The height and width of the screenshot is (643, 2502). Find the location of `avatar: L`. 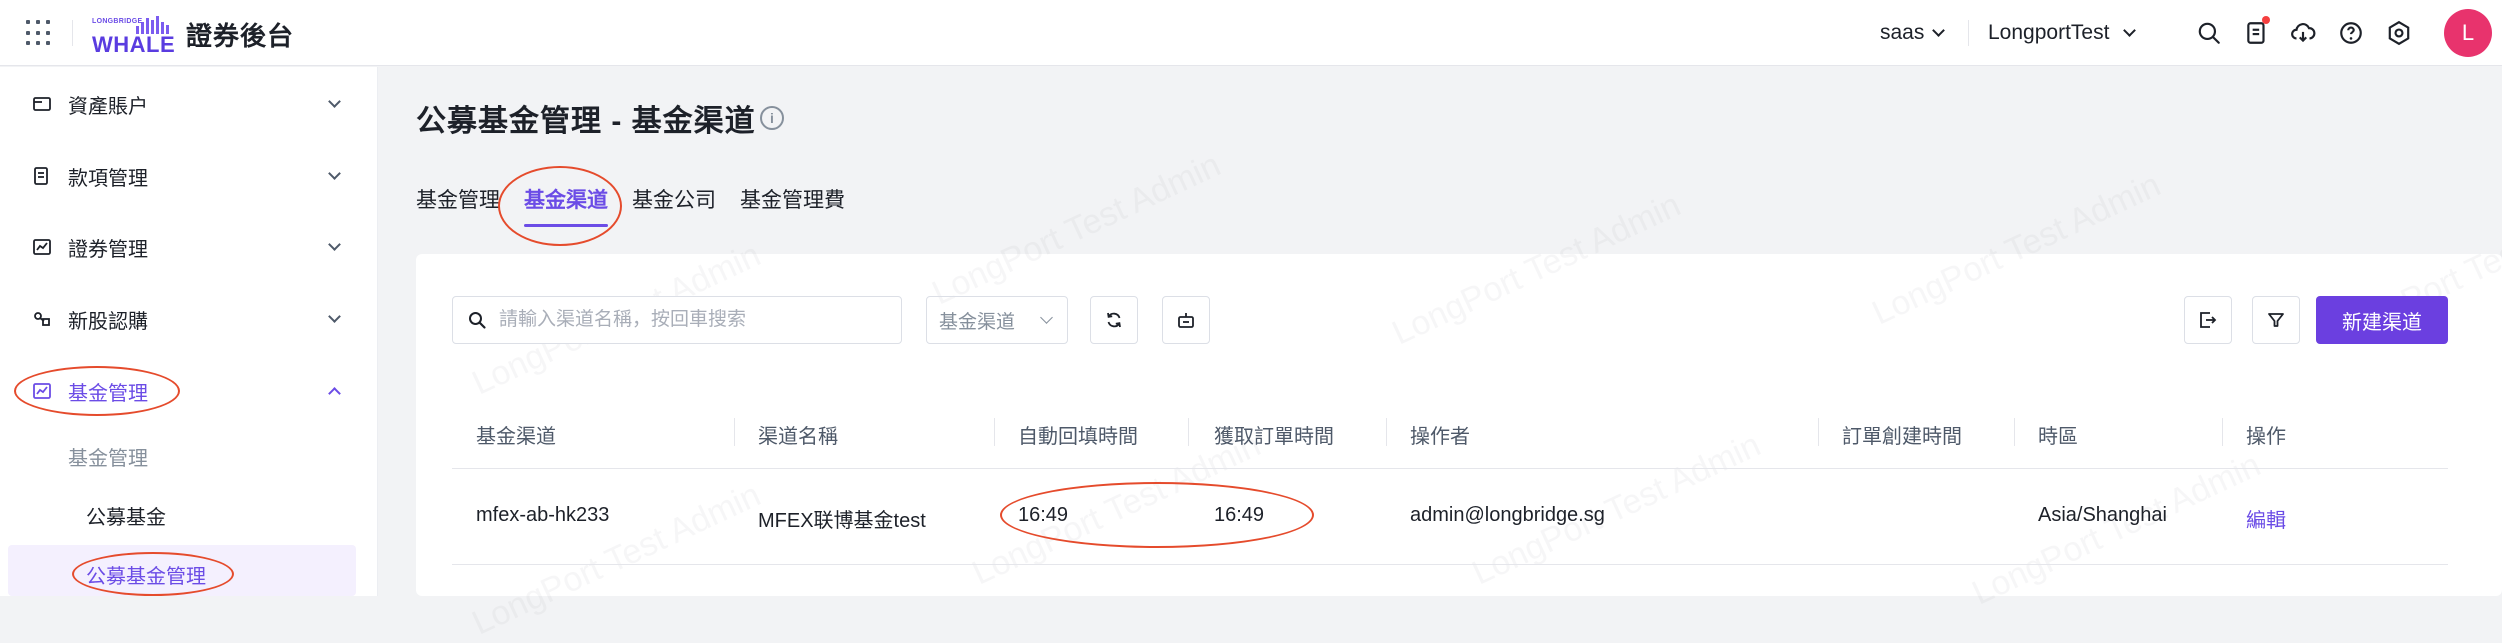

avatar: L is located at coordinates (2468, 33).